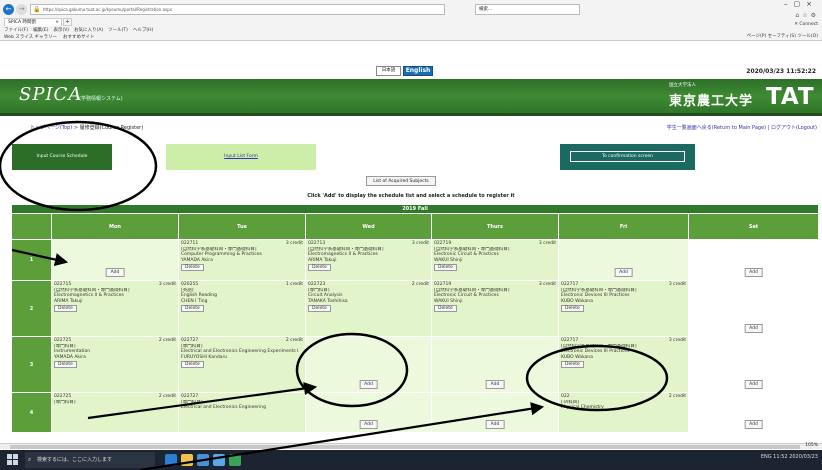  I want to click on confirmation-button: To confirmation screen, so click(627, 156).